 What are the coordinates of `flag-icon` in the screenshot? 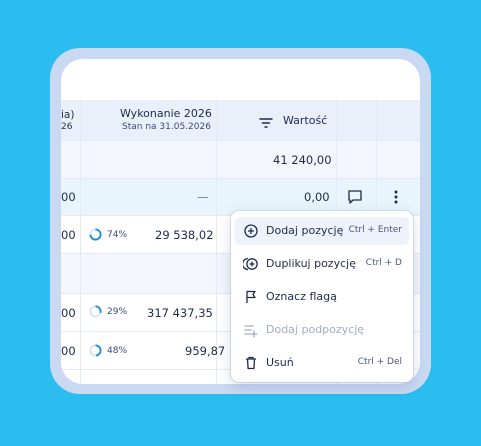 It's located at (251, 297).